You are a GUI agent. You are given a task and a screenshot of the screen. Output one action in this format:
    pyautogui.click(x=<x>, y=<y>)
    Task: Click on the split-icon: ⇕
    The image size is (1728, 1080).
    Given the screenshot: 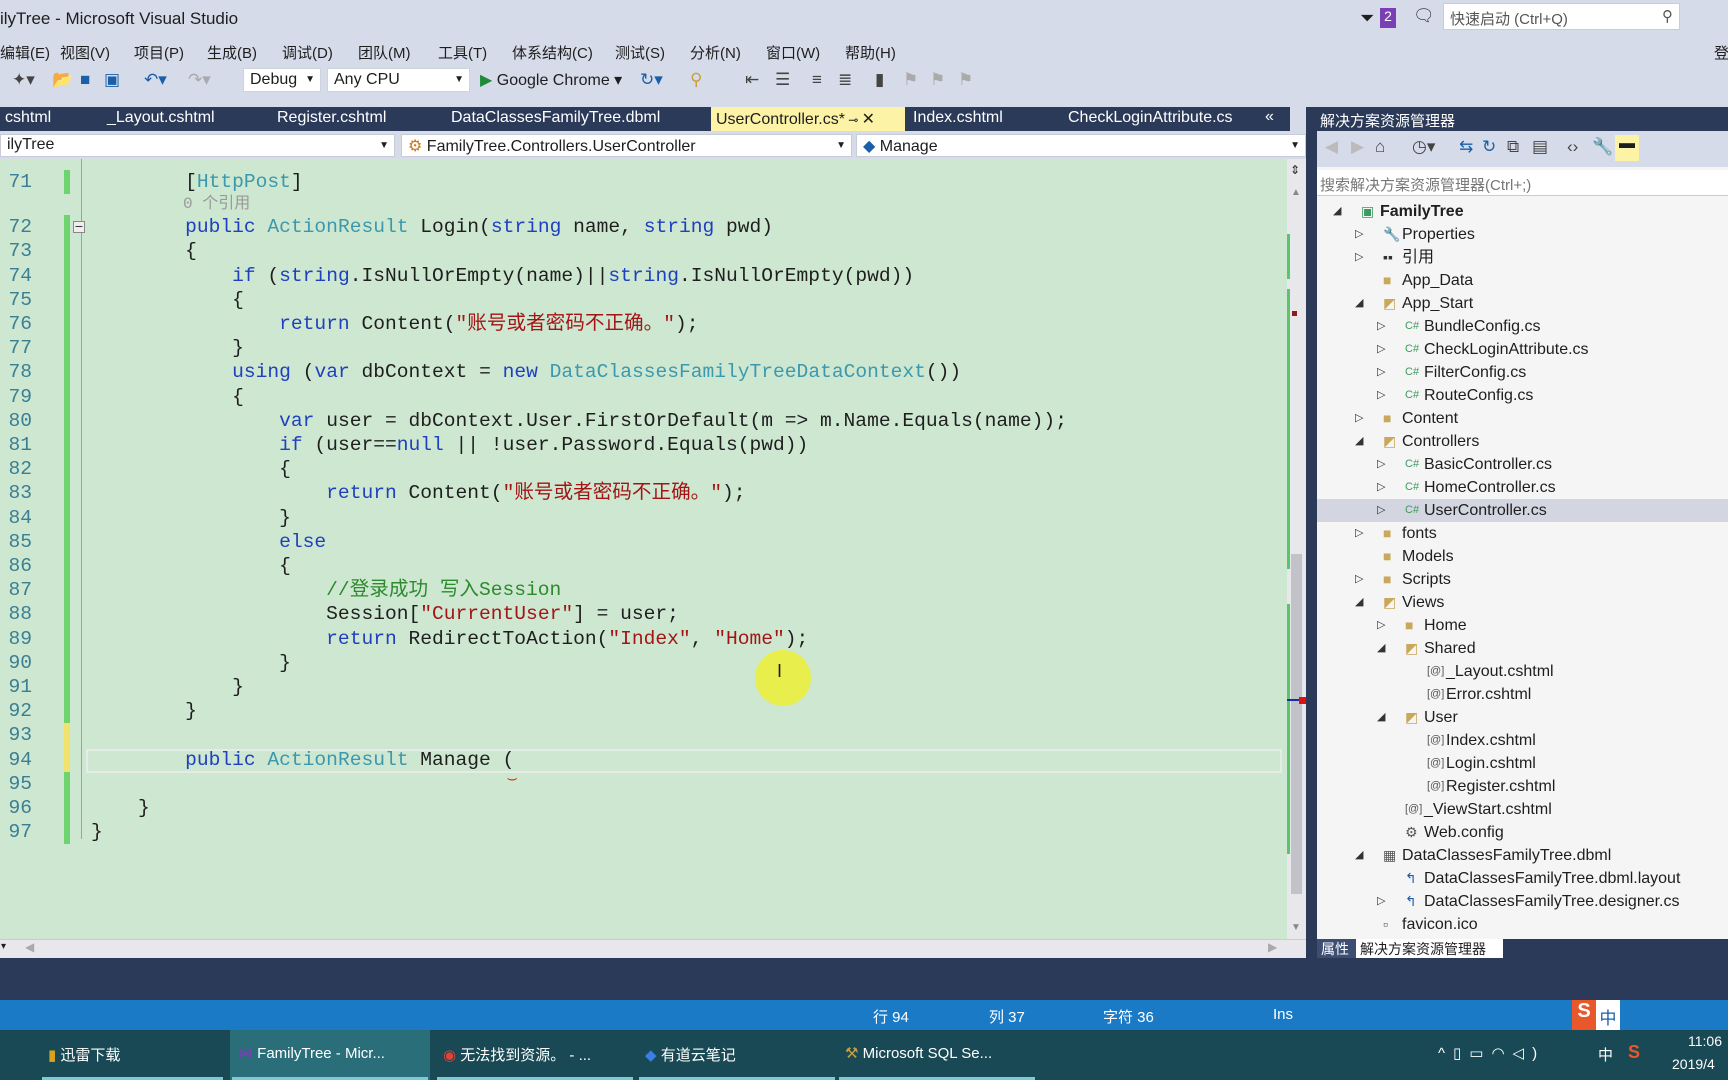 What is the action you would take?
    pyautogui.click(x=1295, y=170)
    